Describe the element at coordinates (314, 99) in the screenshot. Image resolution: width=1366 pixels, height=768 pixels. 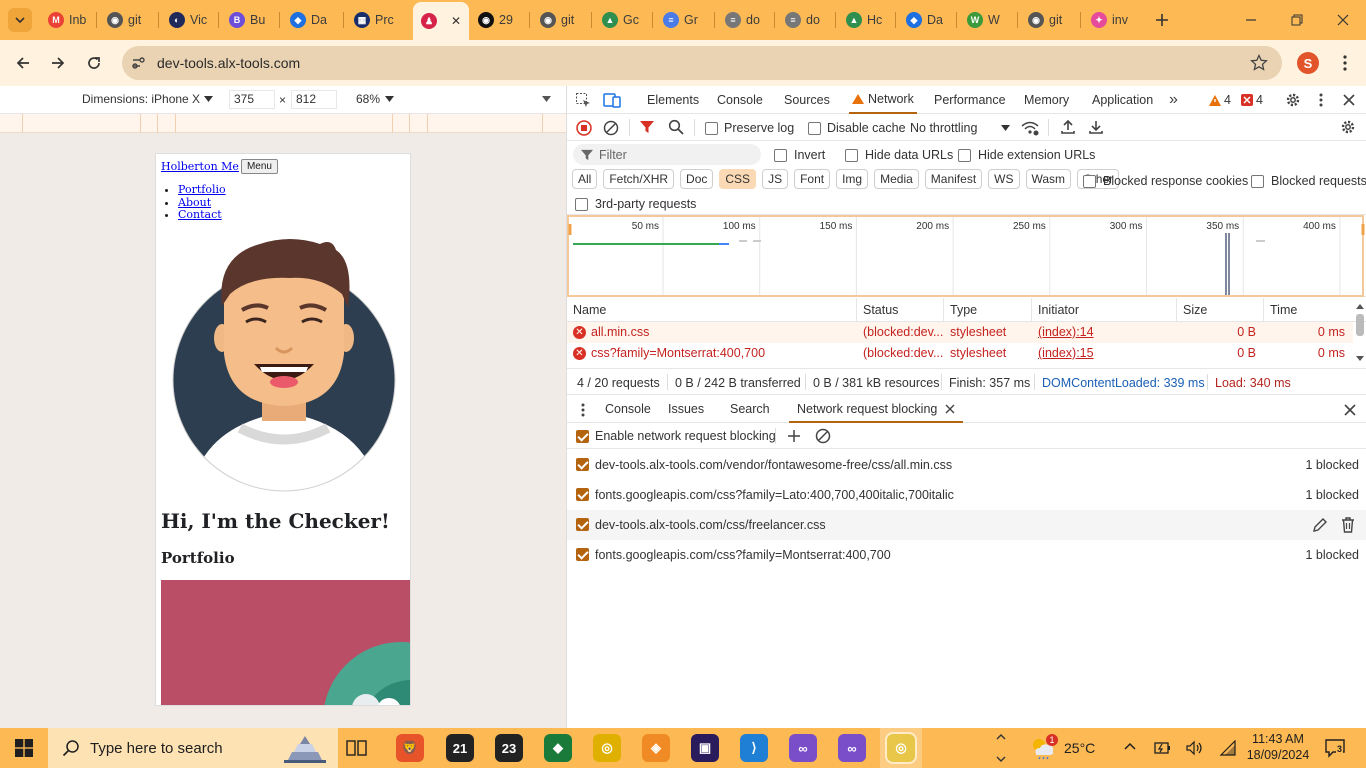
I see `device-height-input: 812` at that location.